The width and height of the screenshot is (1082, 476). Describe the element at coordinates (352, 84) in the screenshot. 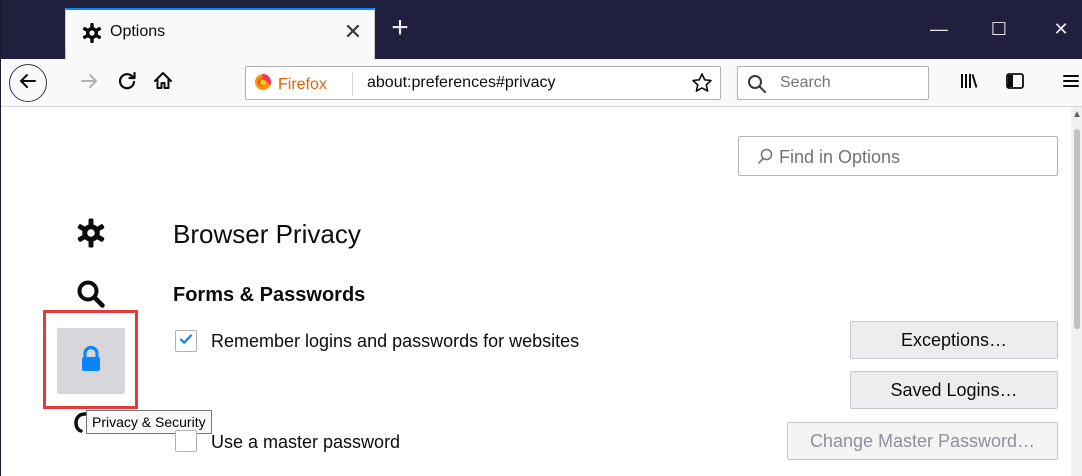

I see `url-separator` at that location.